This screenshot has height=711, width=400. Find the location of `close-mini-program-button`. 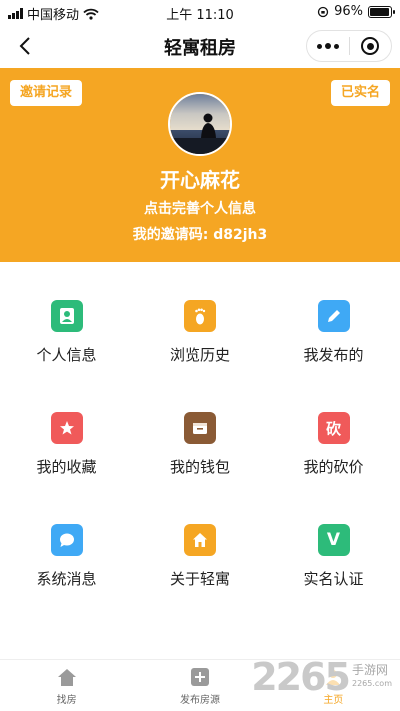

close-mini-program-button is located at coordinates (370, 46).